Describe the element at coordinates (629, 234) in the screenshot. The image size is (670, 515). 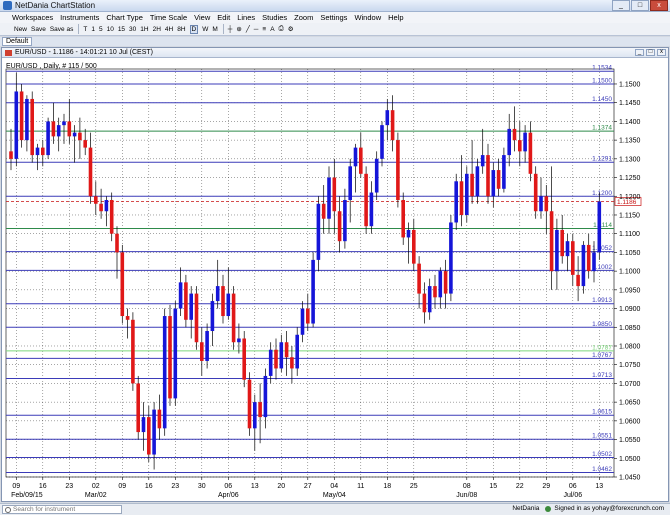
I see `y-tick-label: 1.1100` at that location.